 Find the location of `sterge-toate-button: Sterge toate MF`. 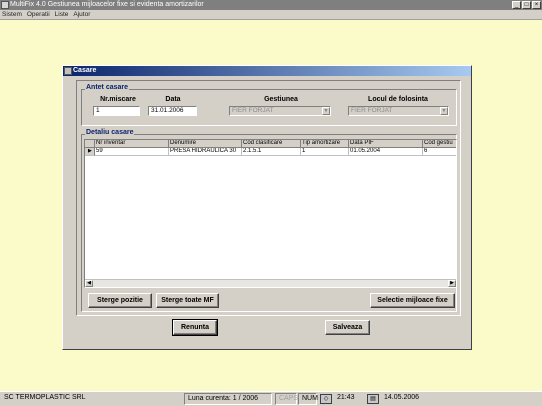

sterge-toate-button: Sterge toate MF is located at coordinates (187, 300).